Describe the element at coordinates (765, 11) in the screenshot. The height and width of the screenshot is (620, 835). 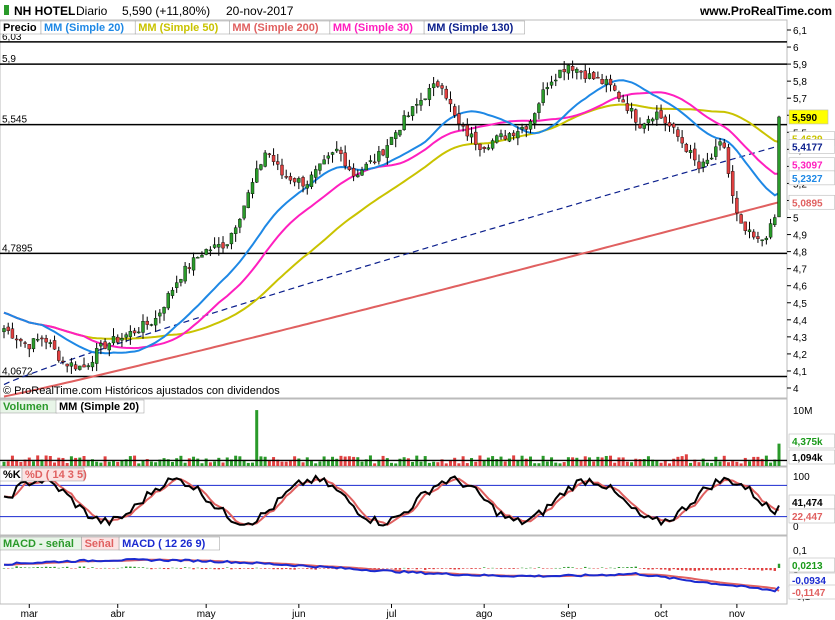
I see `site-link: www.ProRealTime.com` at that location.